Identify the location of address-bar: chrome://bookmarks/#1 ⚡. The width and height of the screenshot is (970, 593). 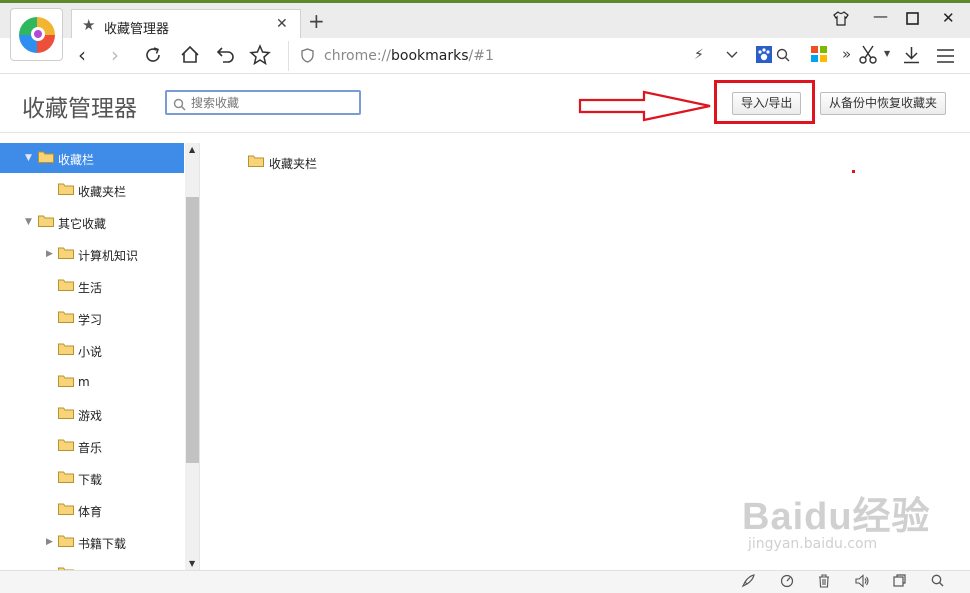
(518, 56).